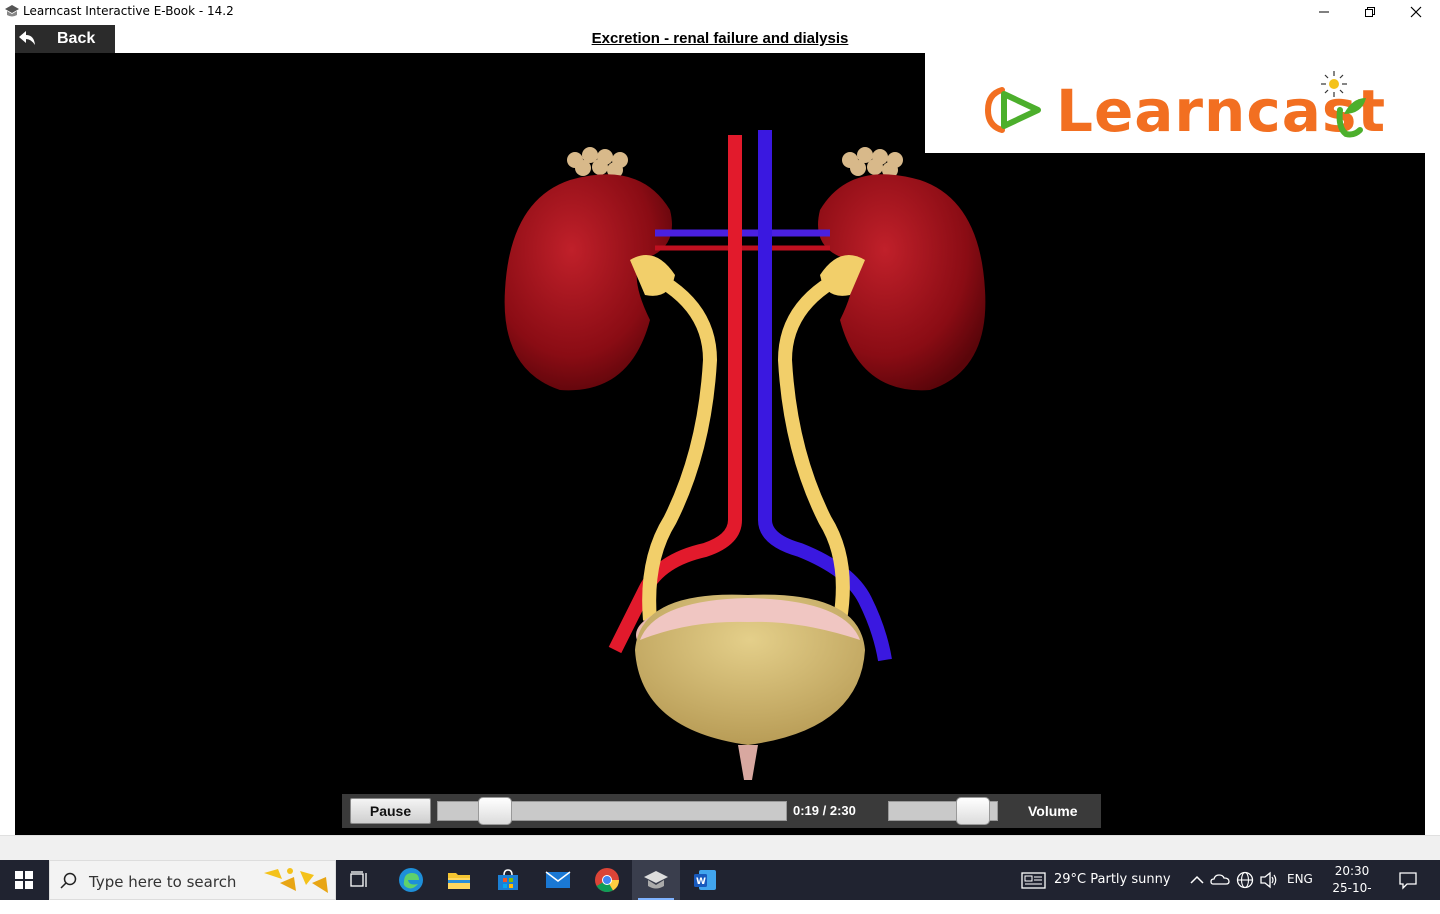 The image size is (1440, 914). I want to click on leaf-t-icon, so click(1351, 118).